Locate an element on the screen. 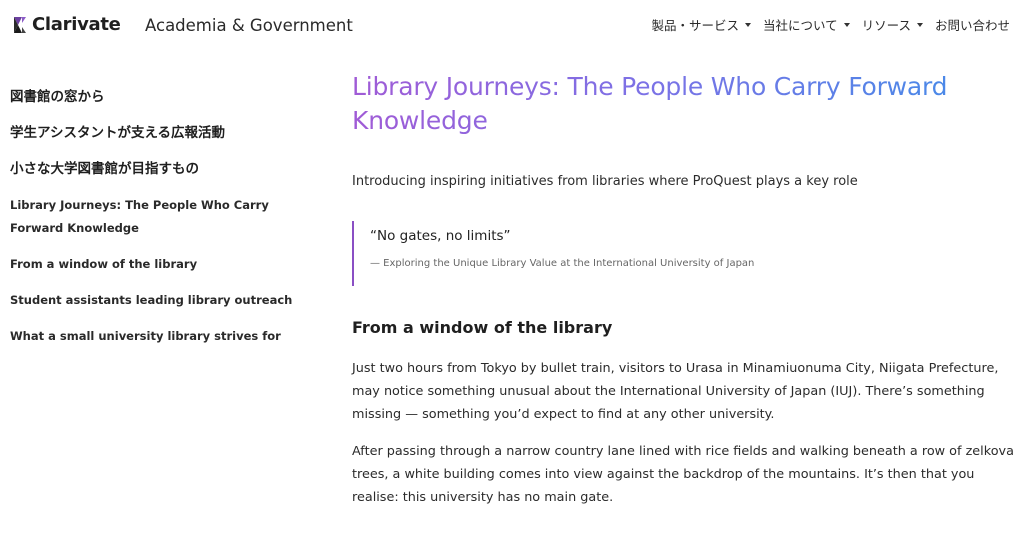 Image resolution: width=1030 pixels, height=534 pixels. sidebar-item-small-library-jp: 小さな大学図書館が目指すもの is located at coordinates (160, 169).